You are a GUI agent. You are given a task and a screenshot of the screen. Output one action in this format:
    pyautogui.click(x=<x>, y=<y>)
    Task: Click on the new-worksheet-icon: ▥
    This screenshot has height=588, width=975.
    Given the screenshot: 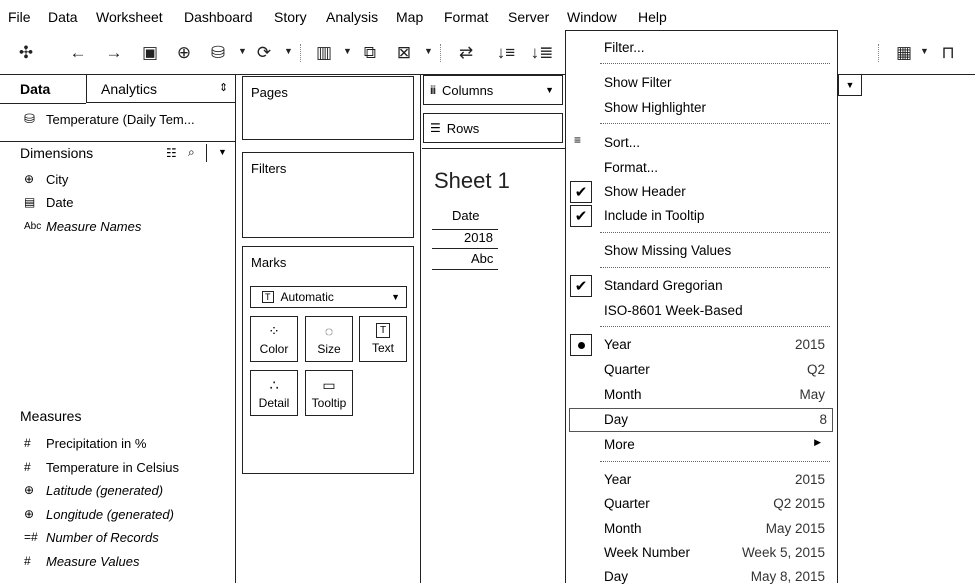 What is the action you would take?
    pyautogui.click(x=324, y=53)
    